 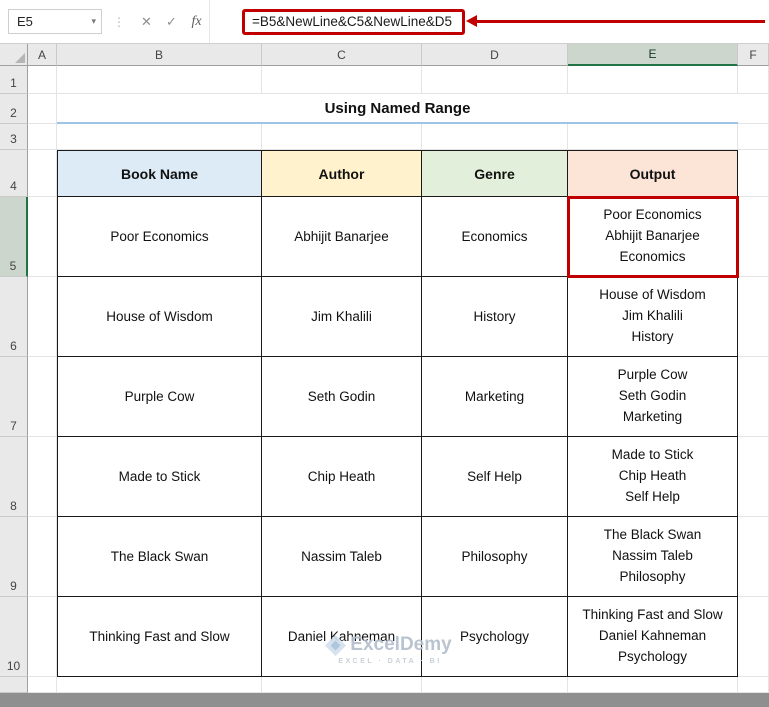 What do you see at coordinates (495, 317) in the screenshot?
I see `cell-d6: History` at bounding box center [495, 317].